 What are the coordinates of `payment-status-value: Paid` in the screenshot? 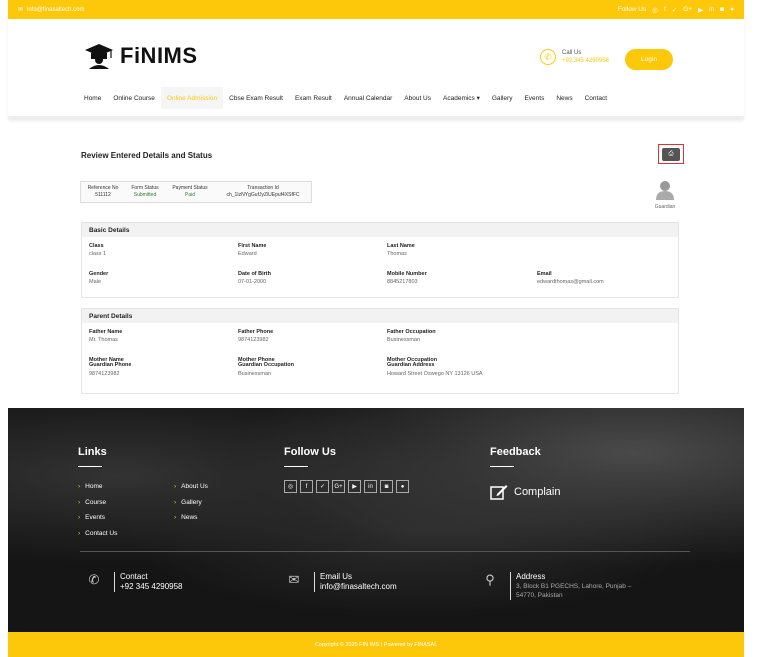 It's located at (189, 195).